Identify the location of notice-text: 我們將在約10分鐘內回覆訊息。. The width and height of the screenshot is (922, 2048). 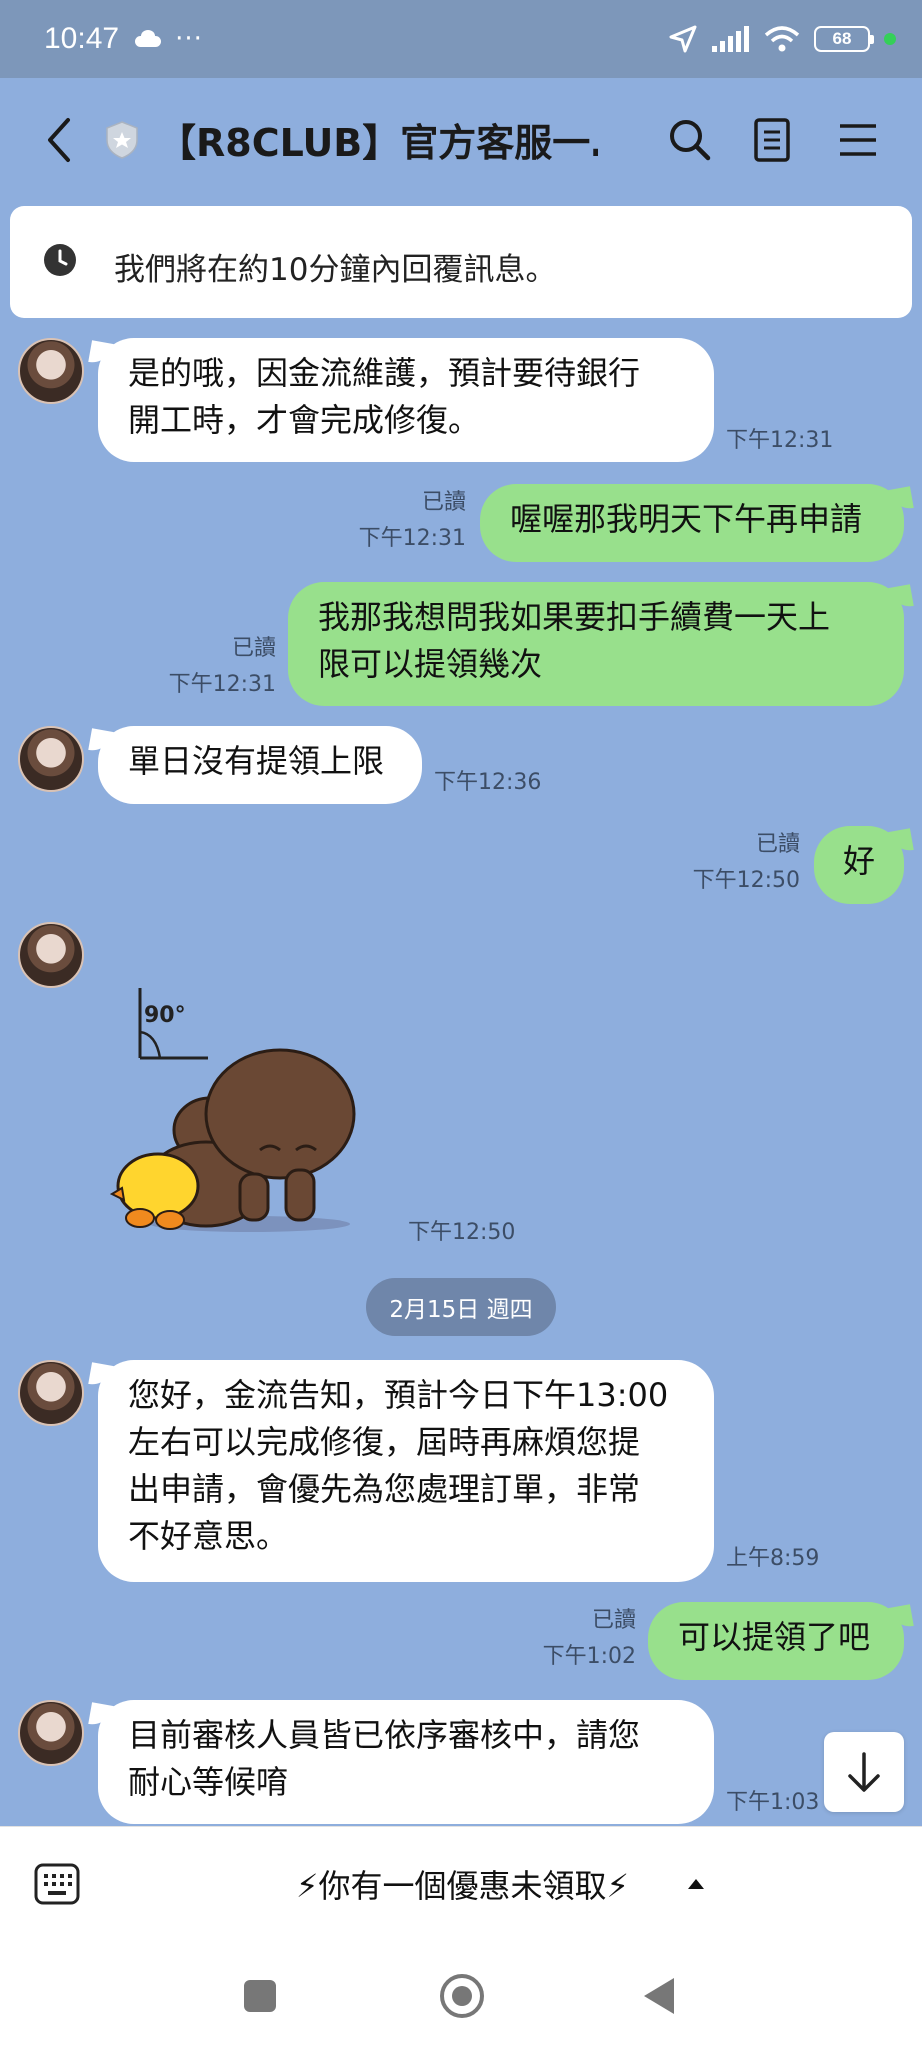
(335, 270).